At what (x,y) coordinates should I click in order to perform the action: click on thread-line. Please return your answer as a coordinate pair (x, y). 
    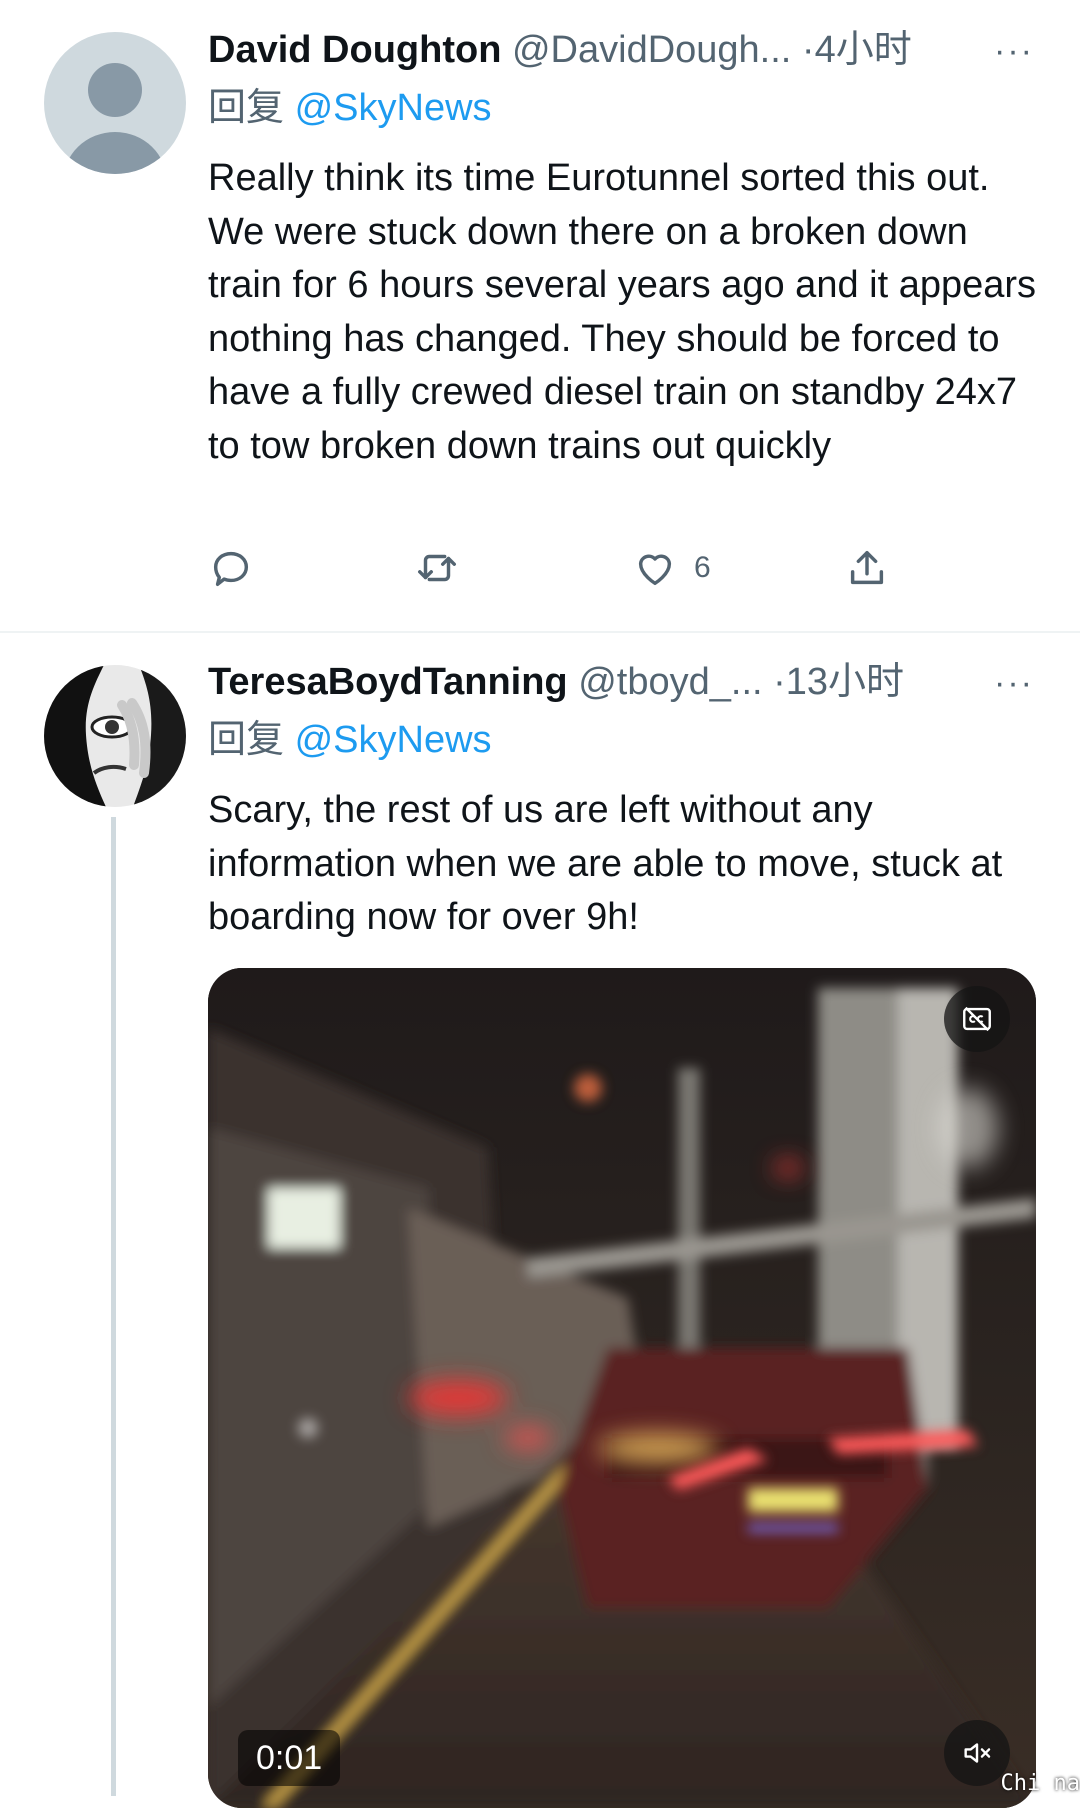
    Looking at the image, I should click on (113, 1306).